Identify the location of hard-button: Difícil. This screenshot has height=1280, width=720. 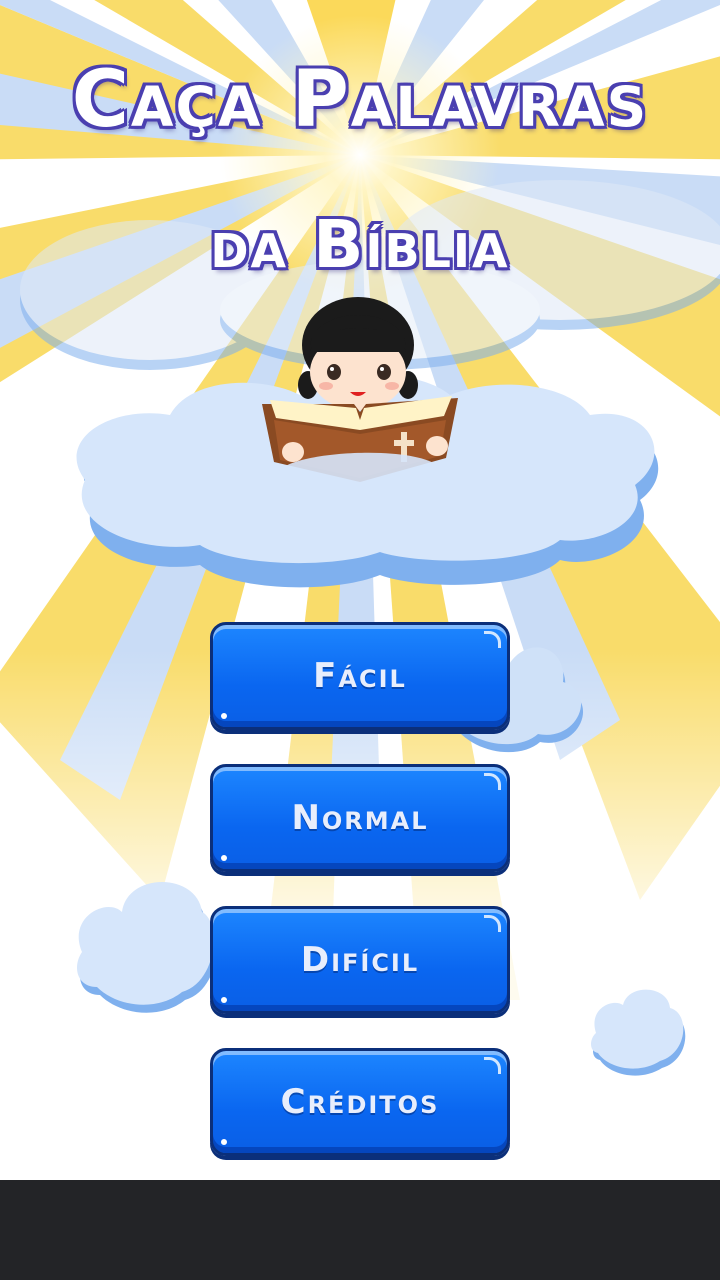
(360, 960).